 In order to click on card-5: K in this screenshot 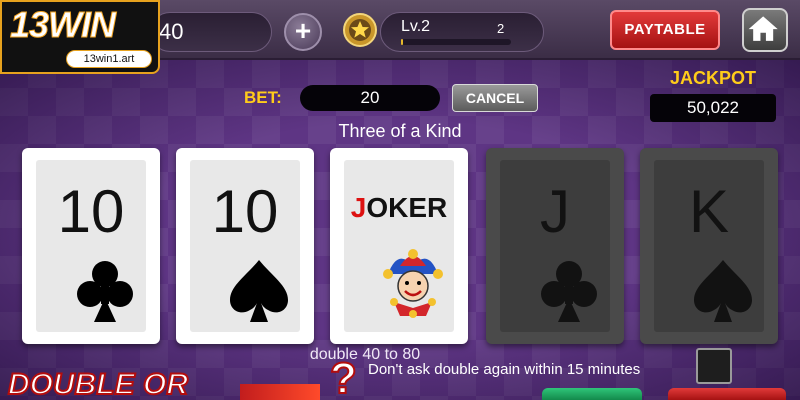, I will do `click(709, 246)`.